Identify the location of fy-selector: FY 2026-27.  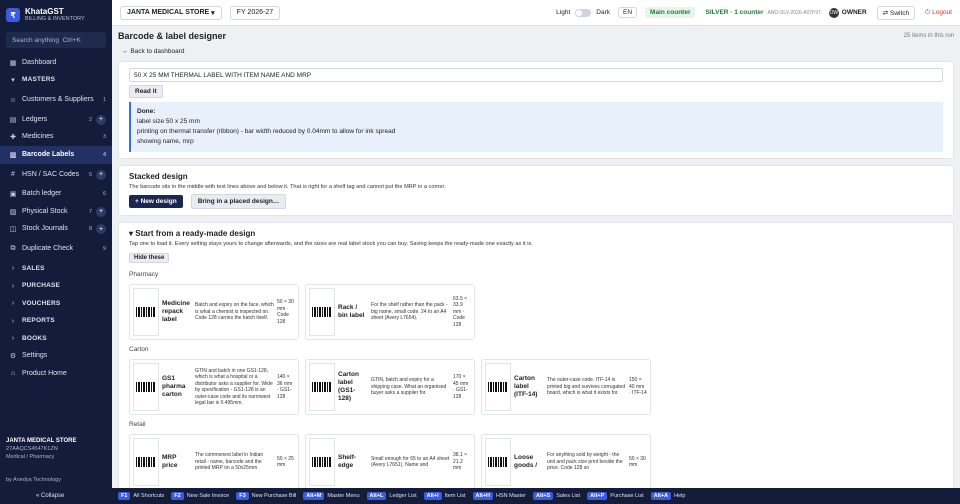
(255, 12).